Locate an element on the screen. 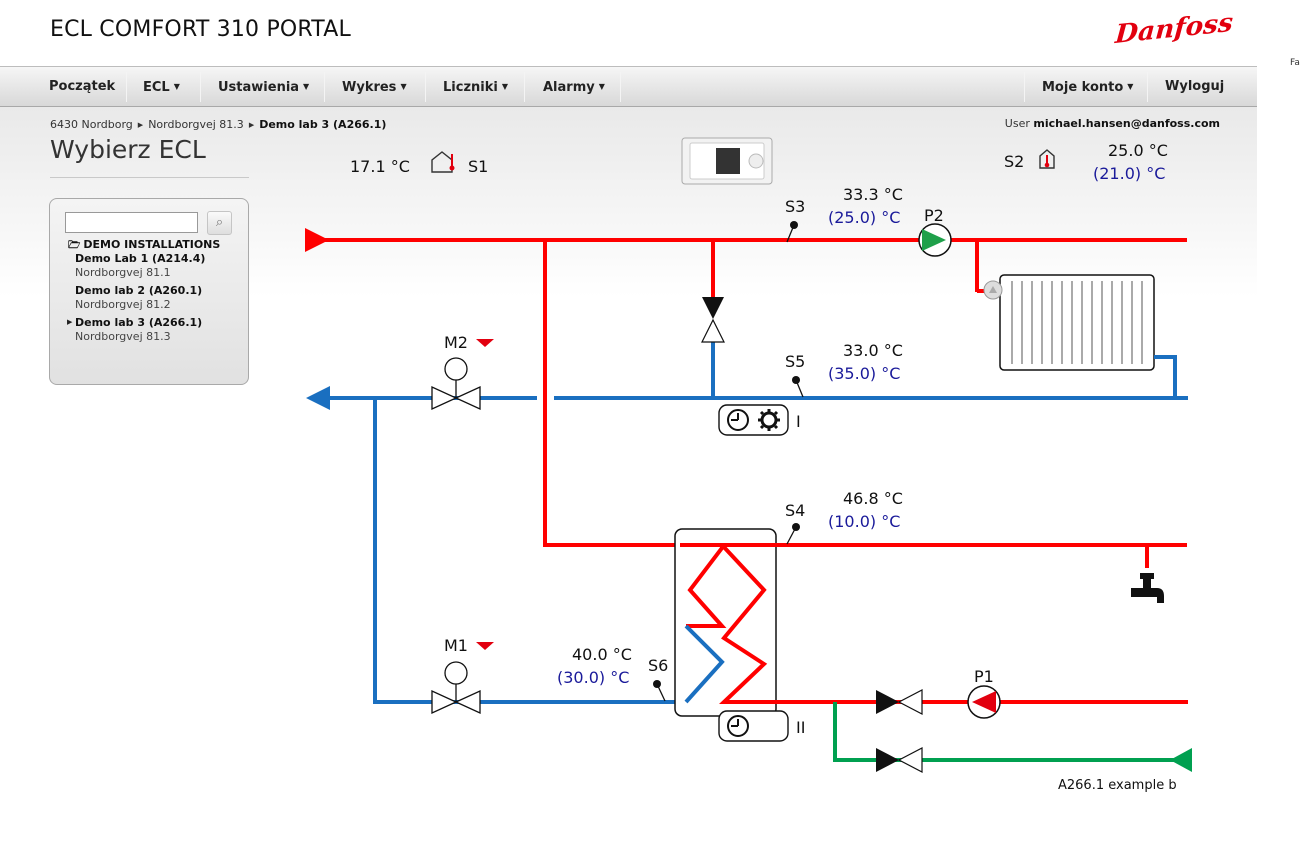 The height and width of the screenshot is (850, 1316). s6-value: 40.0 °C is located at coordinates (602, 654).